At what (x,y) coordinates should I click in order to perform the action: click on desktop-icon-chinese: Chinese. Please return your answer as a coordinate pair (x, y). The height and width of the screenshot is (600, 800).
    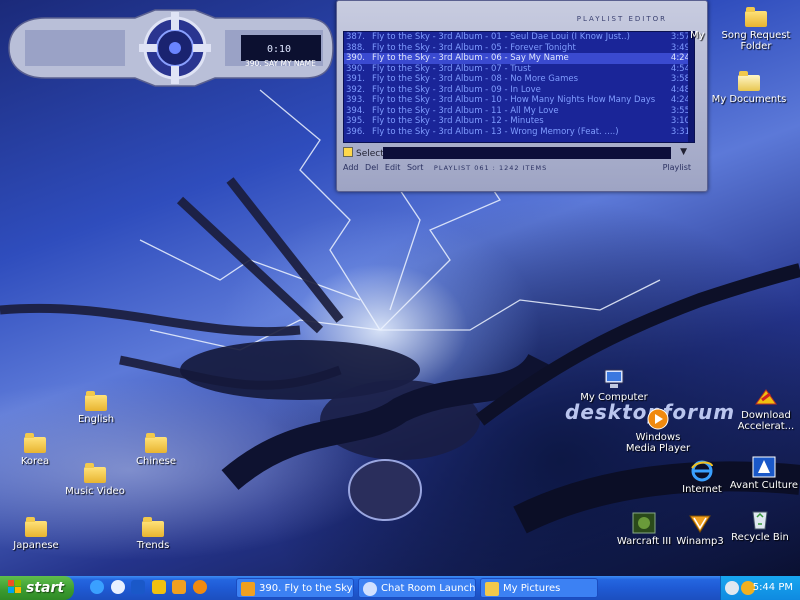
    Looking at the image, I should click on (156, 450).